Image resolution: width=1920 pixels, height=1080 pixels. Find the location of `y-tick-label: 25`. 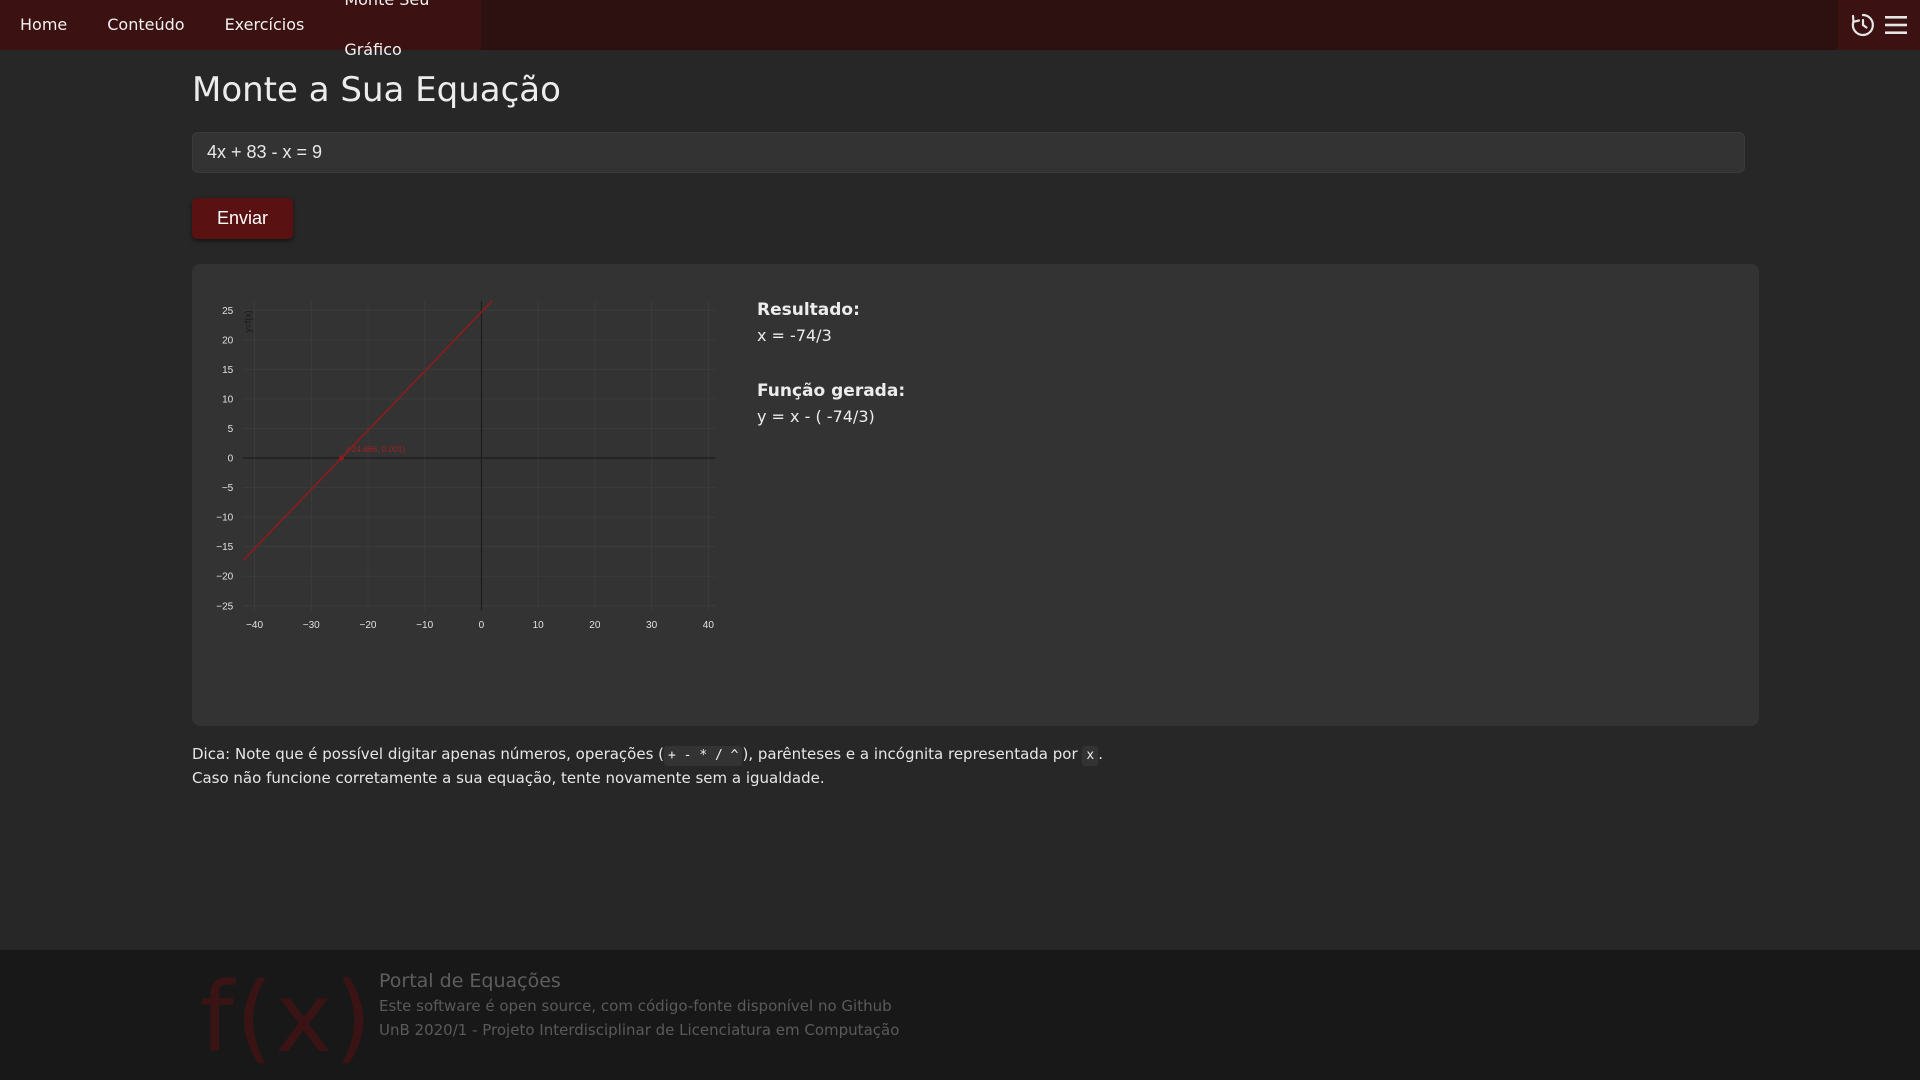

y-tick-label: 25 is located at coordinates (228, 311).